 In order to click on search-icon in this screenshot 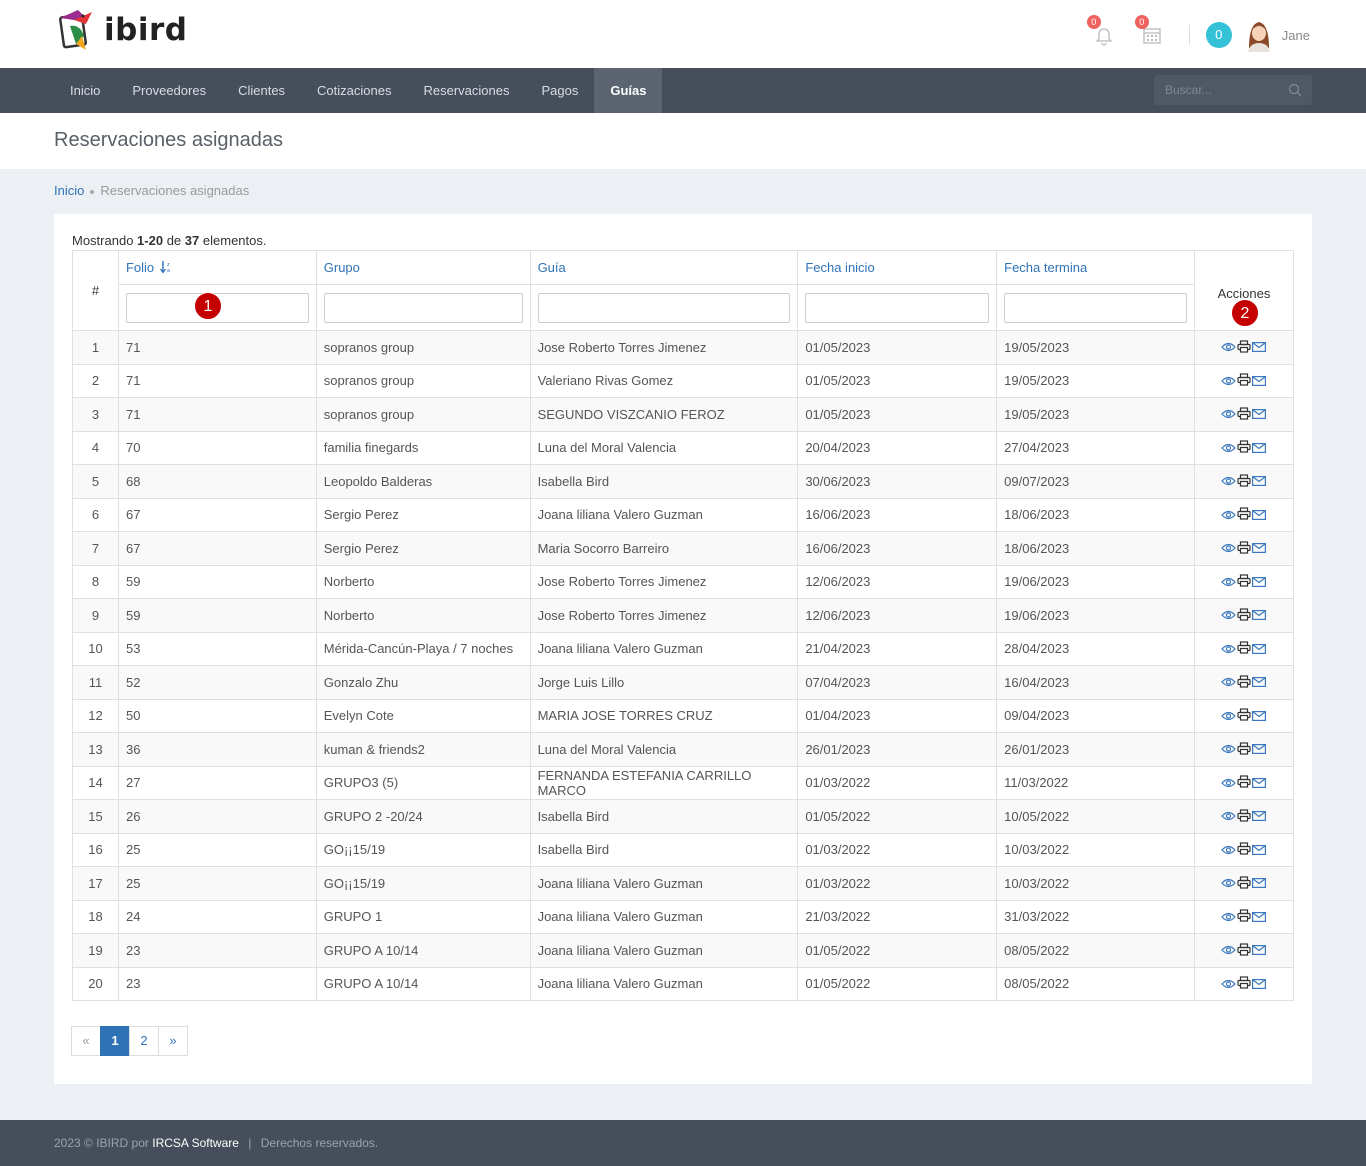, I will do `click(1295, 90)`.